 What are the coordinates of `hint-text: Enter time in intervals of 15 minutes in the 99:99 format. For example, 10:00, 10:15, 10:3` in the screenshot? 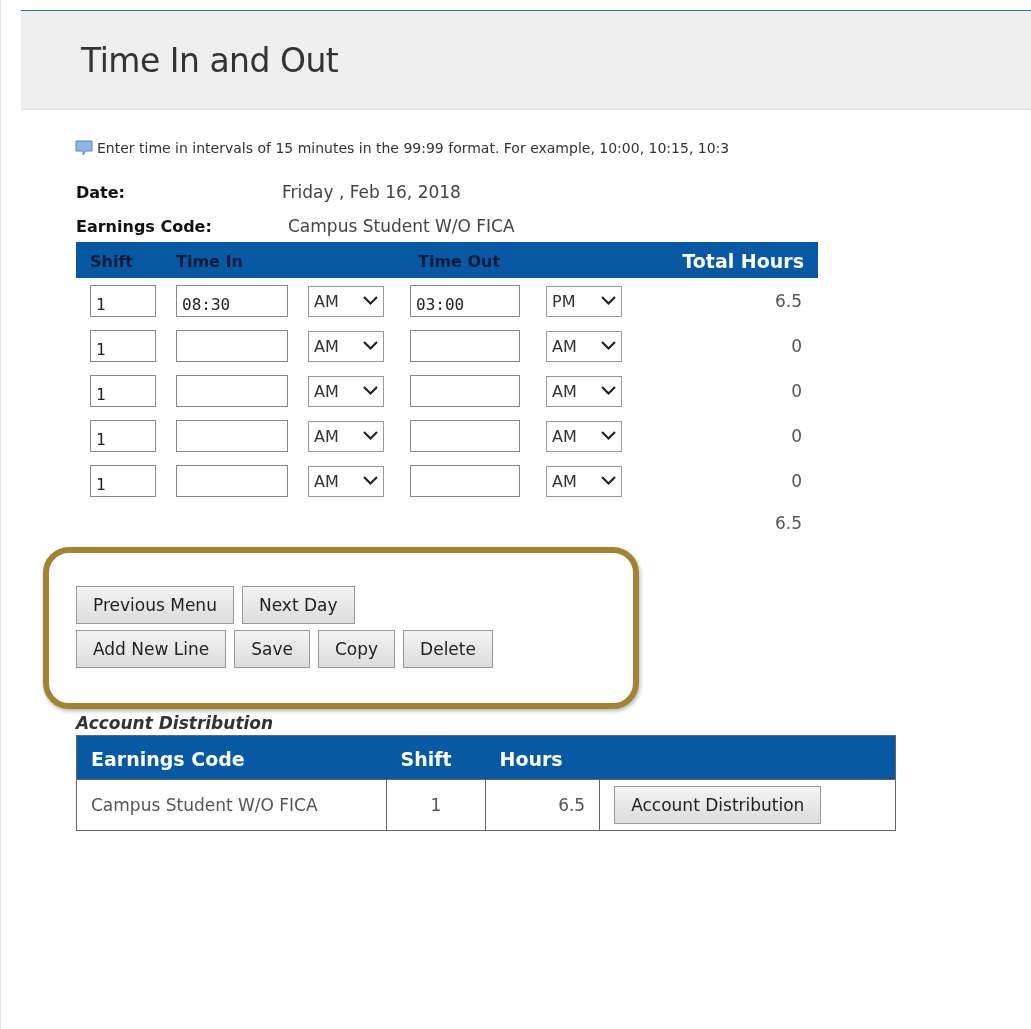 It's located at (413, 148).